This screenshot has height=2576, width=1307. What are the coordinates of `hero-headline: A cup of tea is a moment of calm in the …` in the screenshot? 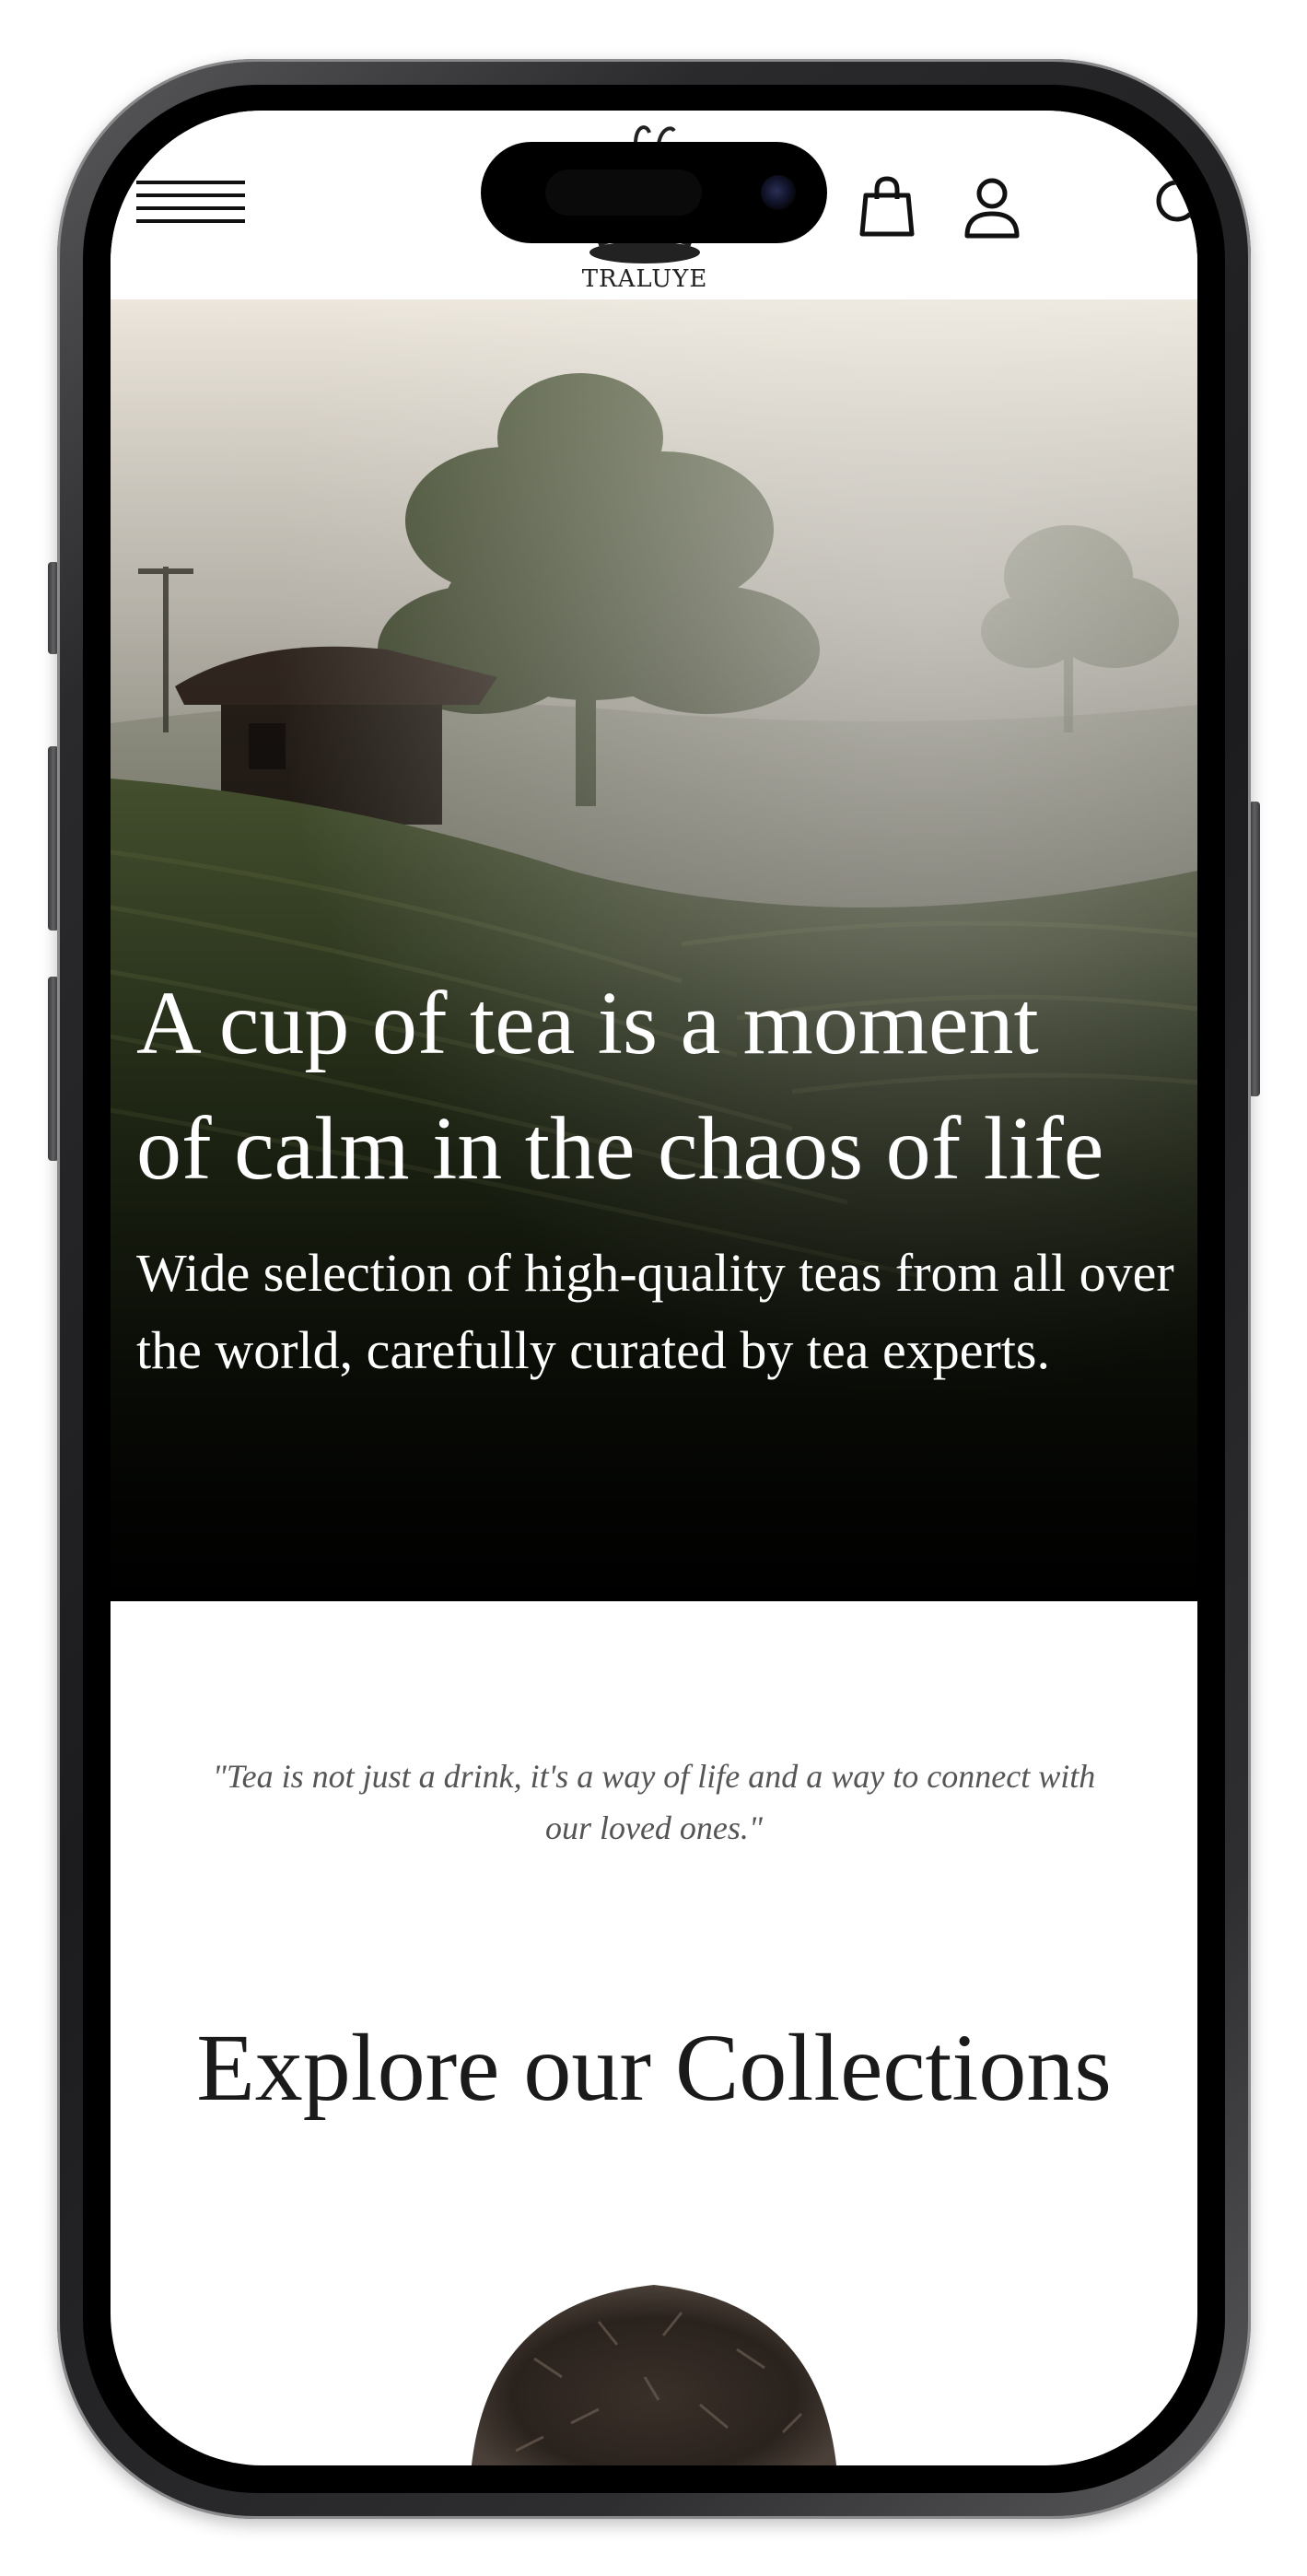 It's located at (620, 1086).